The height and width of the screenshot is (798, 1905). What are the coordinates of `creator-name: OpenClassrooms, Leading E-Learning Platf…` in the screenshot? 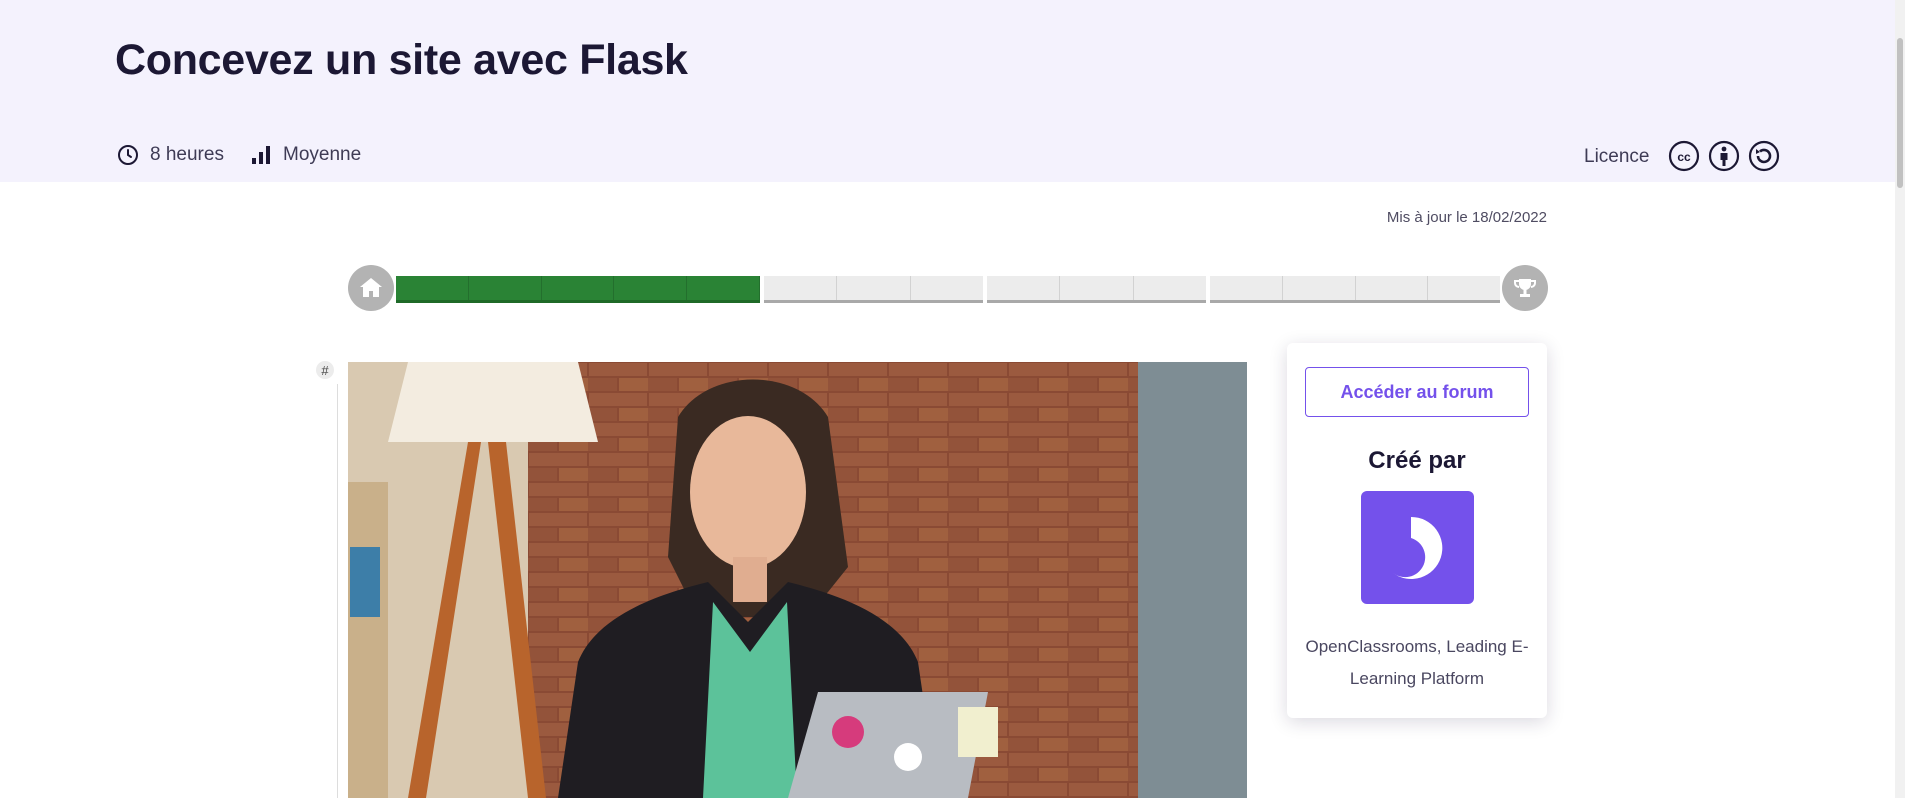 It's located at (1417, 662).